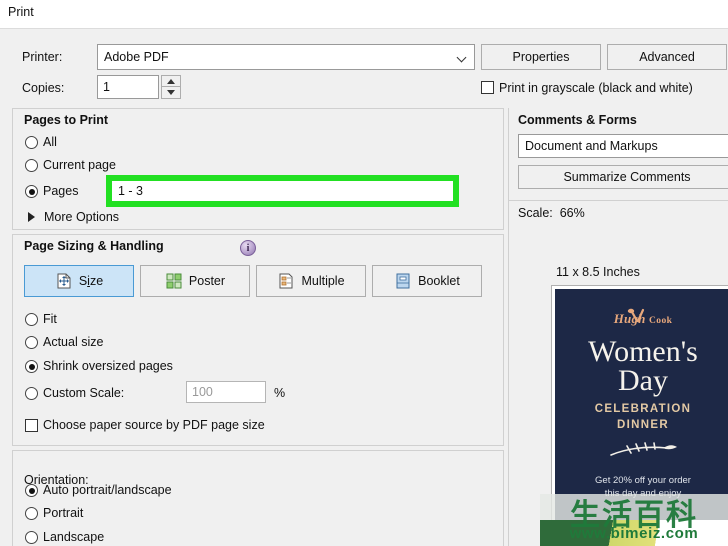 Image resolution: width=728 pixels, height=546 pixels. Describe the element at coordinates (42, 57) in the screenshot. I see `printer-label: Printer:` at that location.